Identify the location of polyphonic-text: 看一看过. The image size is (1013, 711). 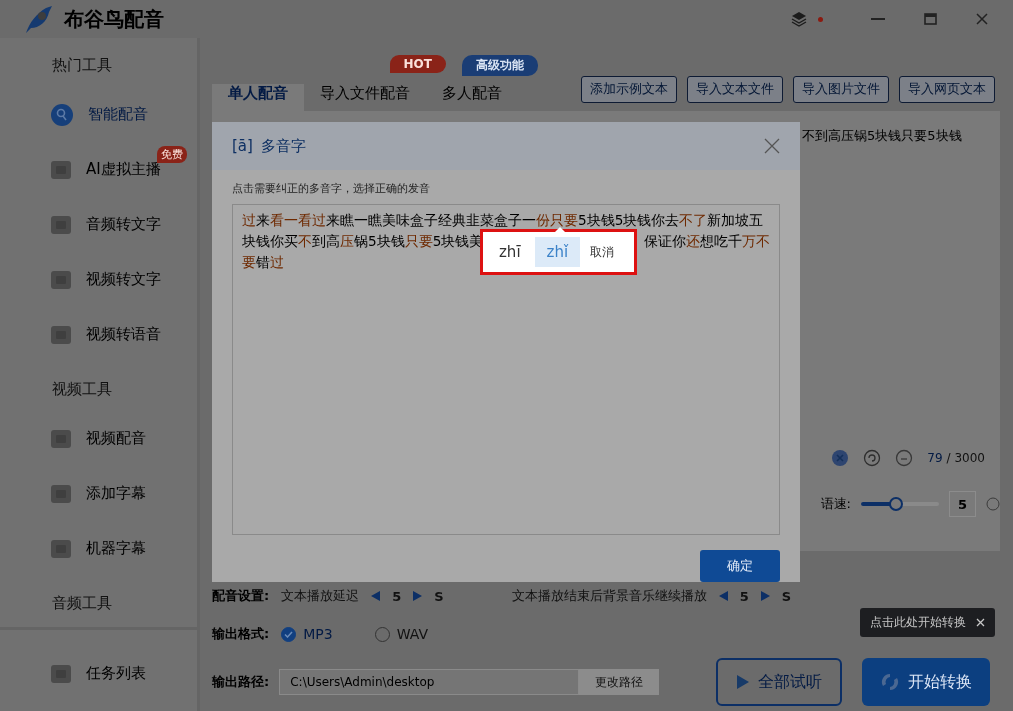
(298, 220).